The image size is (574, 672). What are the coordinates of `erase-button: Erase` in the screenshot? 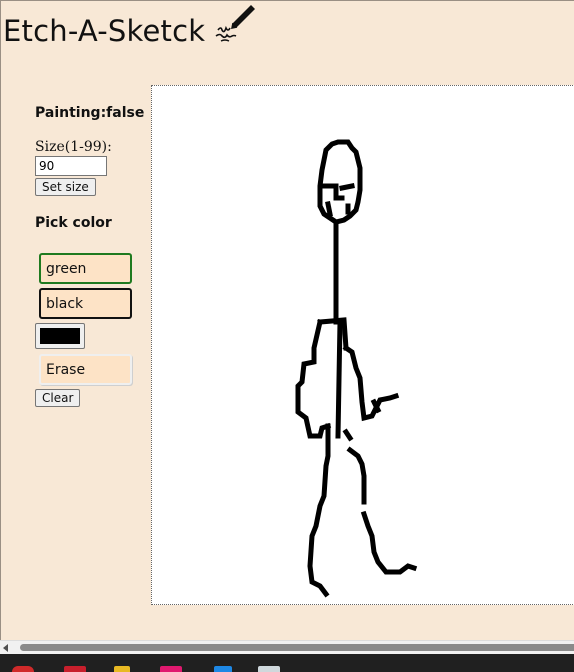 It's located at (85, 369).